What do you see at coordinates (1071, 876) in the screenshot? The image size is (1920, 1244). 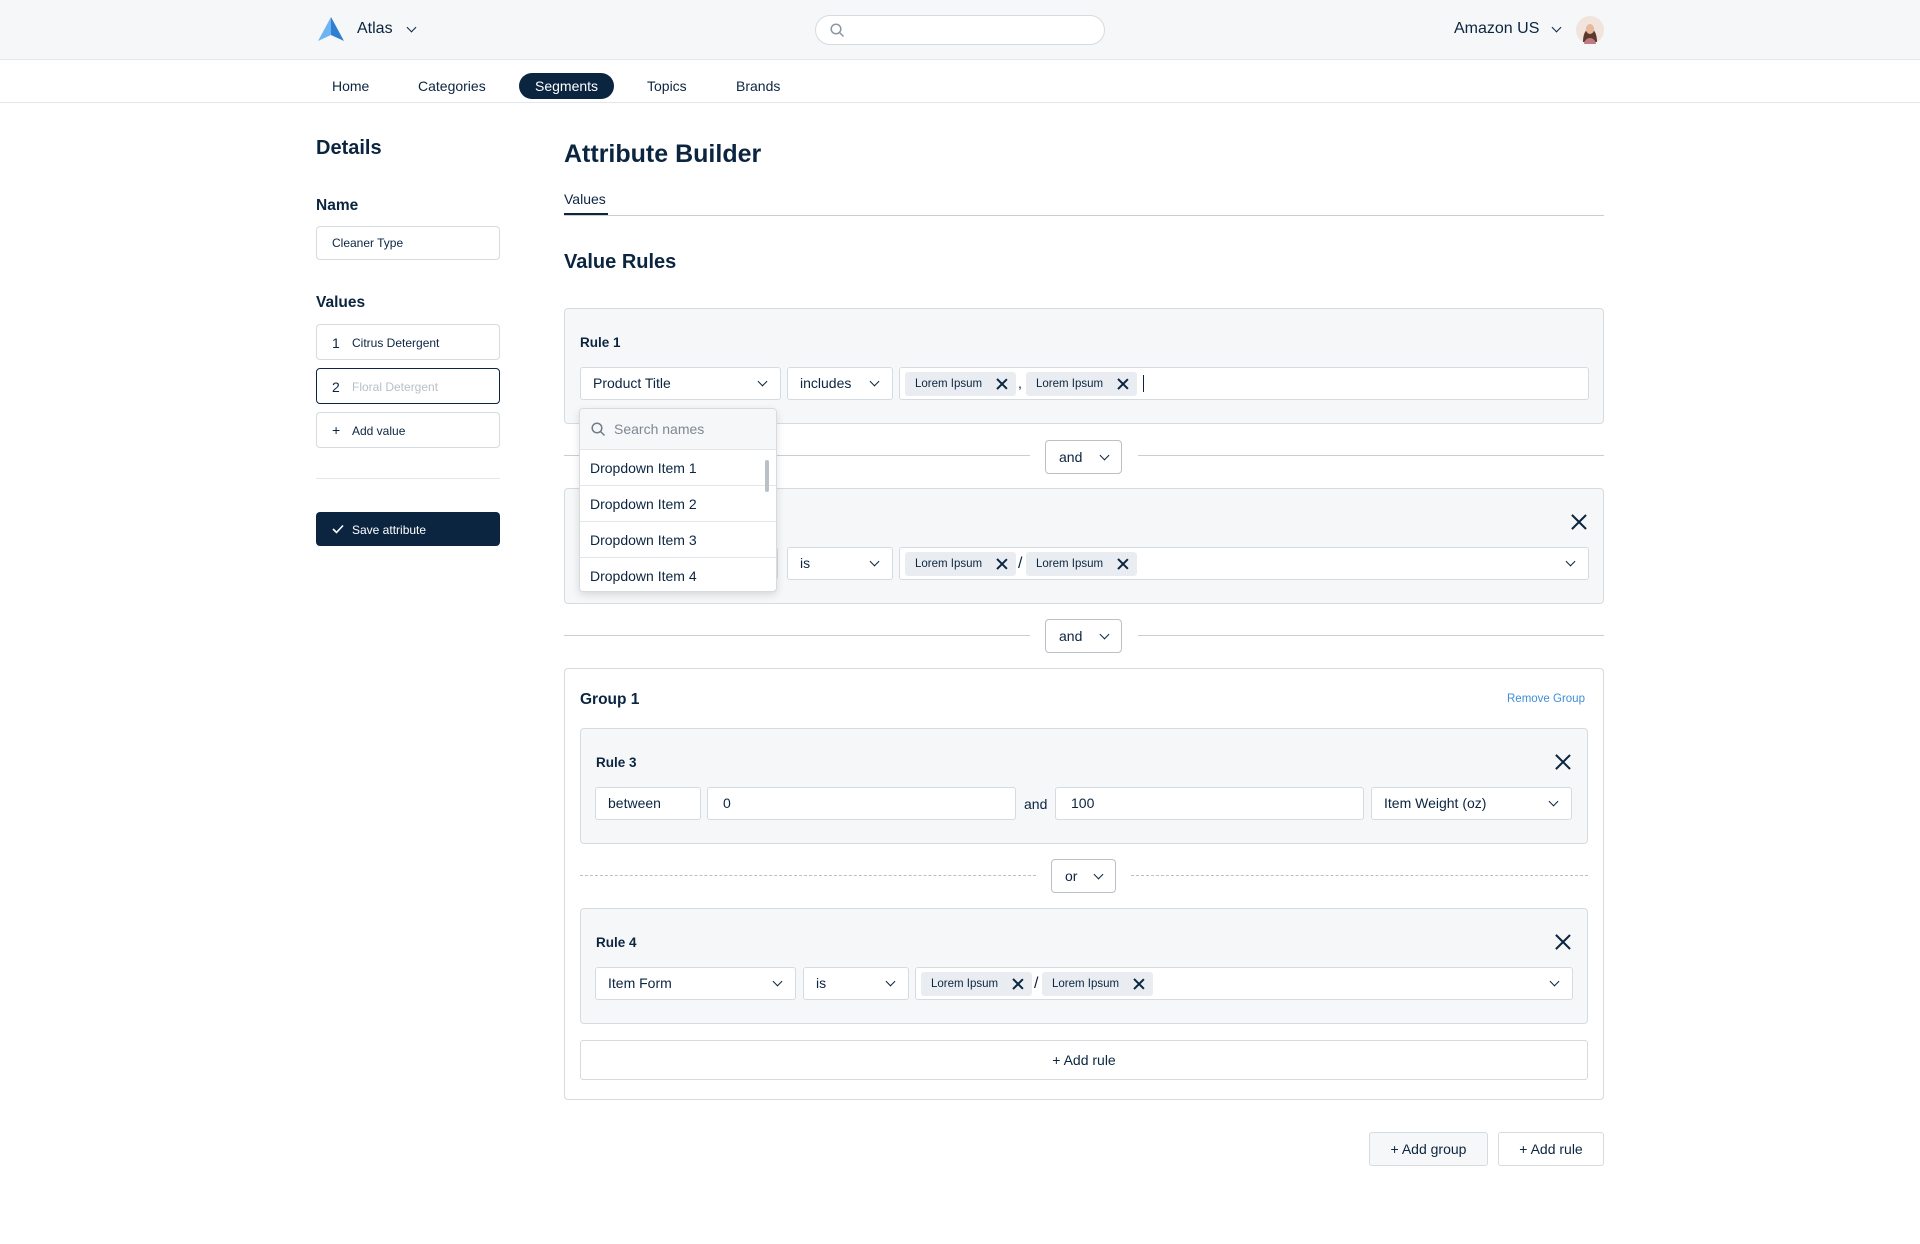 I see `connector-label: or` at bounding box center [1071, 876].